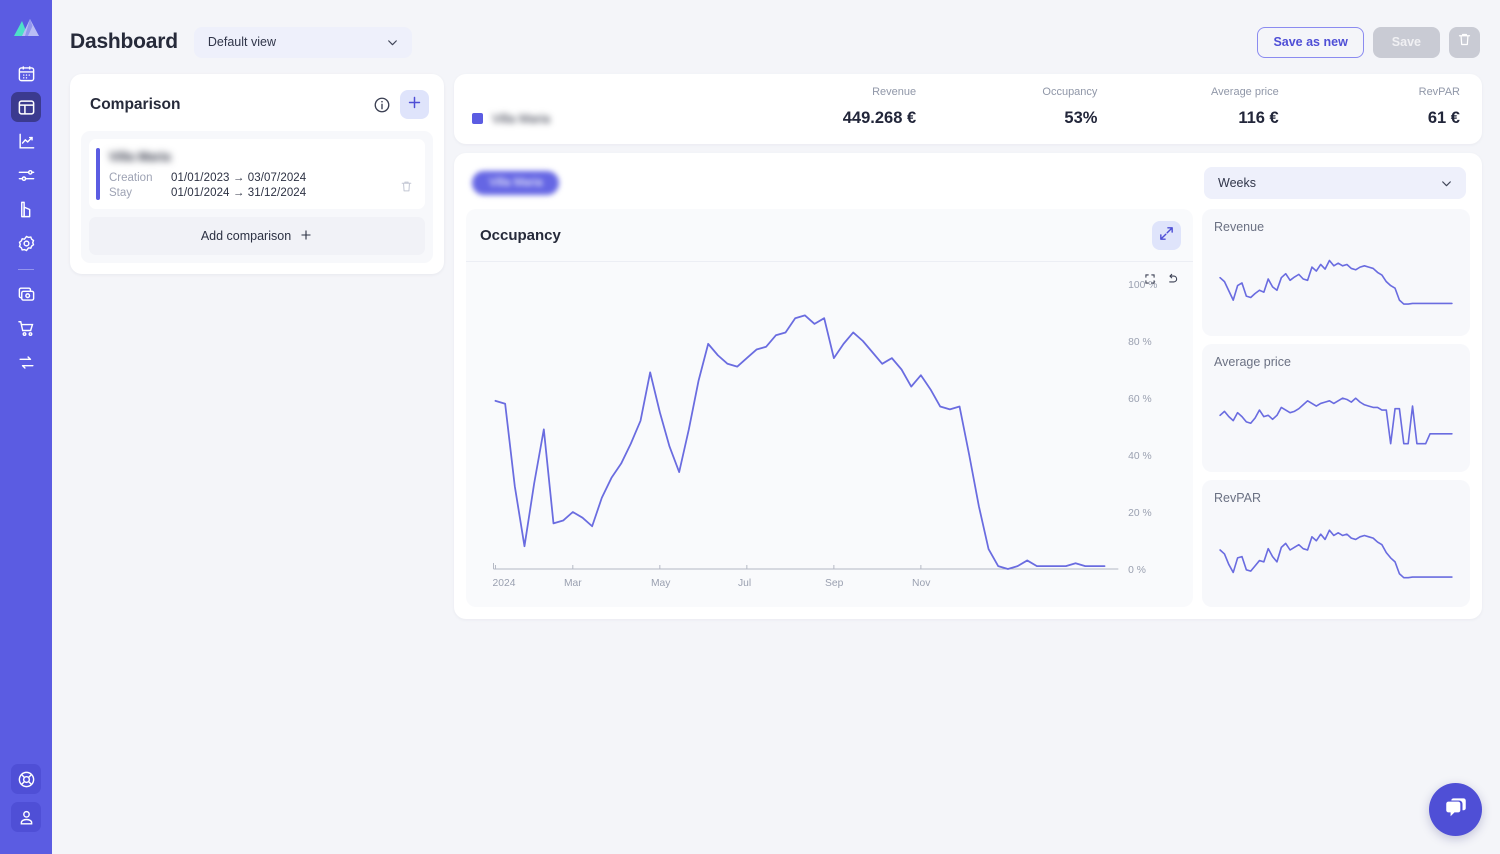 This screenshot has height=854, width=1500. I want to click on series-color-swatch, so click(477, 118).